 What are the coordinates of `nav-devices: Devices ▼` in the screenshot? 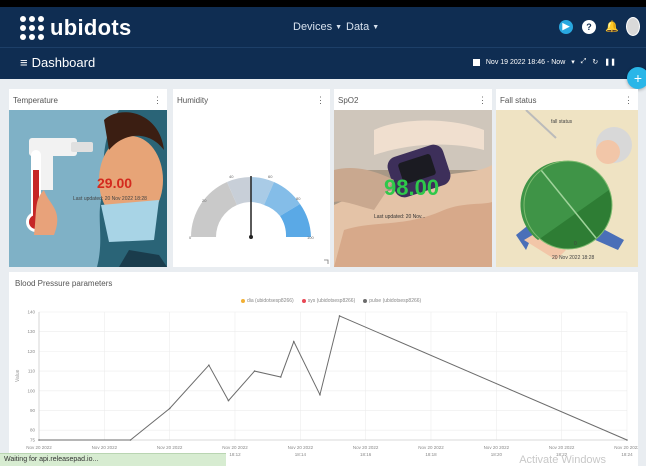 It's located at (317, 27).